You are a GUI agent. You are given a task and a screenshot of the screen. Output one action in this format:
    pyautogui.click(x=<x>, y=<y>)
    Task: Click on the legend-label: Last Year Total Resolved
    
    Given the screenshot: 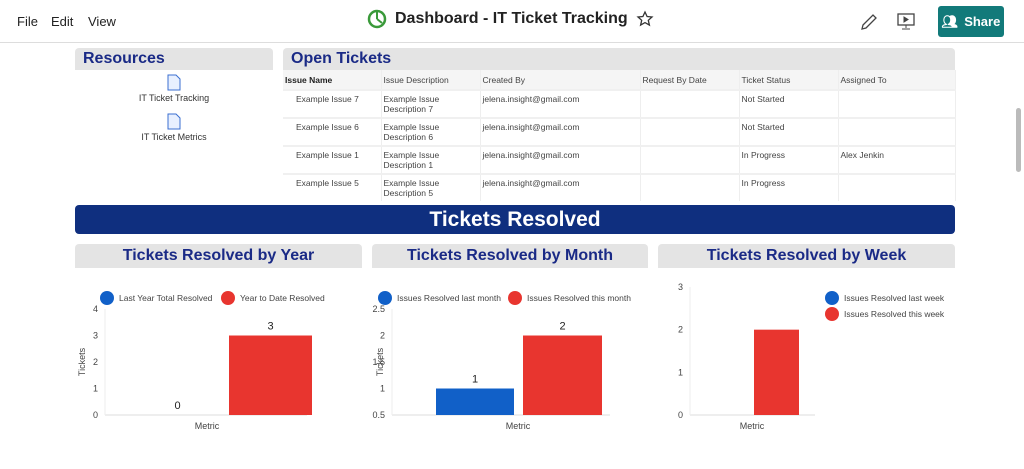 What is the action you would take?
    pyautogui.click(x=166, y=298)
    